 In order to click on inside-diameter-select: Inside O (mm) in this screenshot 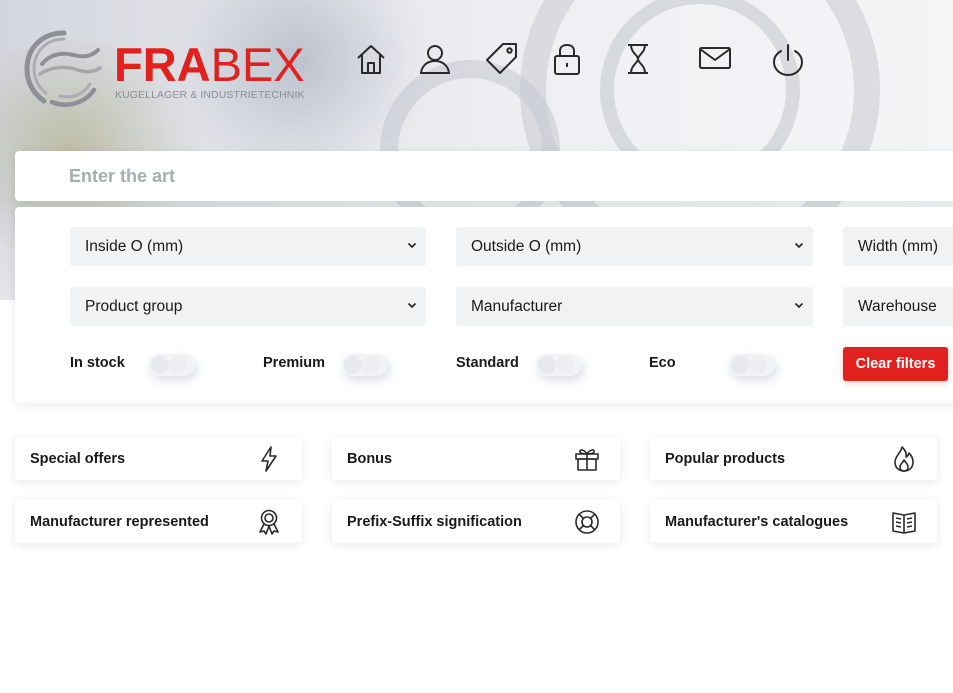, I will do `click(248, 246)`.